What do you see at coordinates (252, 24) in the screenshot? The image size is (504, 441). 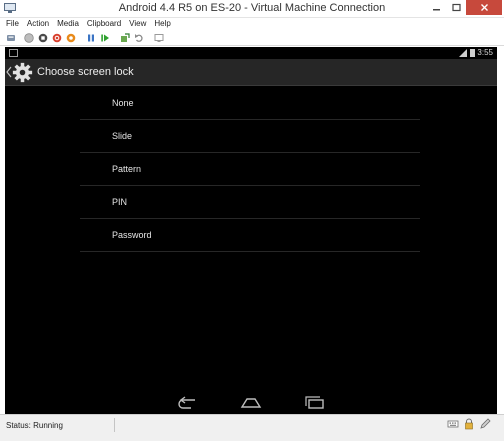 I see `menu-bar: File Action Media Clipboard View Help` at bounding box center [252, 24].